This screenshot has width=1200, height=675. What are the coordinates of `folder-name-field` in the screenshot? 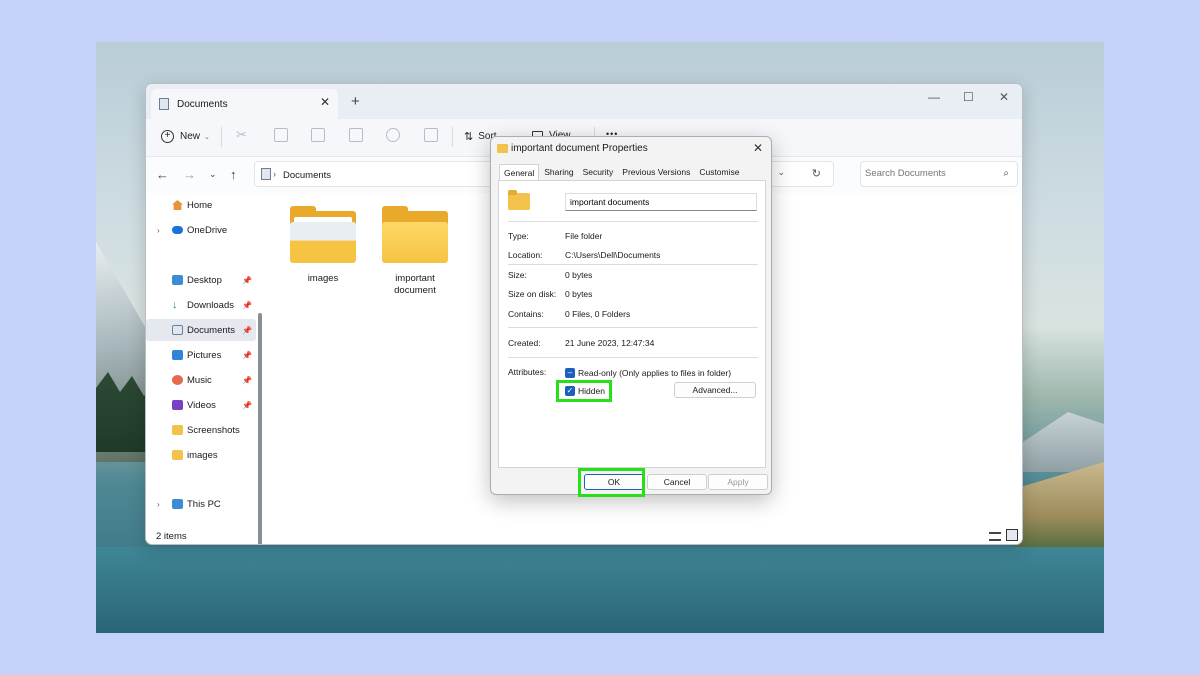 It's located at (661, 202).